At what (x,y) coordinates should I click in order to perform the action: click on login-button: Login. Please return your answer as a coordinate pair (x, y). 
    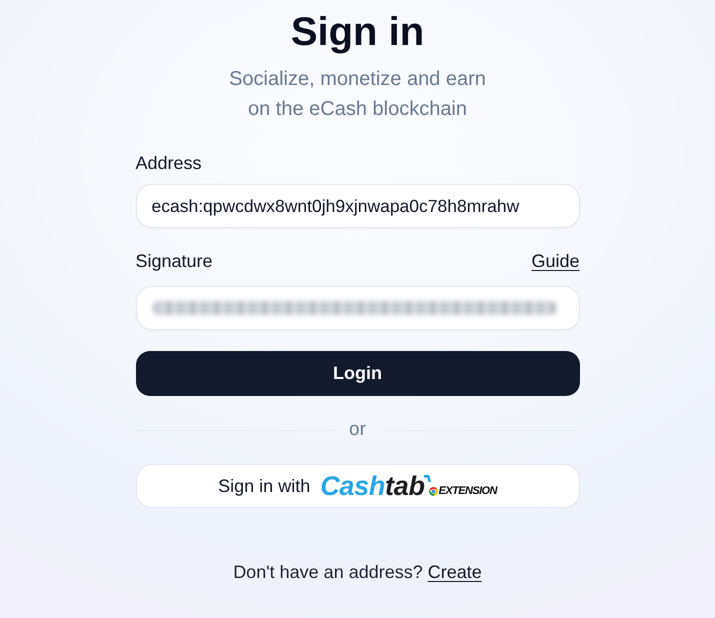
    Looking at the image, I should click on (358, 373).